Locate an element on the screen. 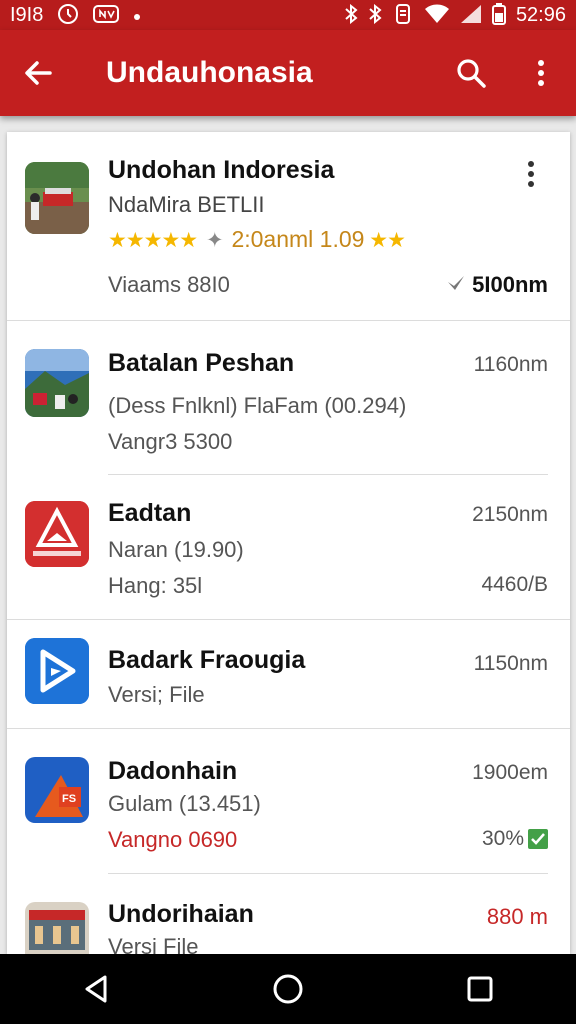 The image size is (576, 1024). star-icon: ★★★★★ is located at coordinates (153, 240).